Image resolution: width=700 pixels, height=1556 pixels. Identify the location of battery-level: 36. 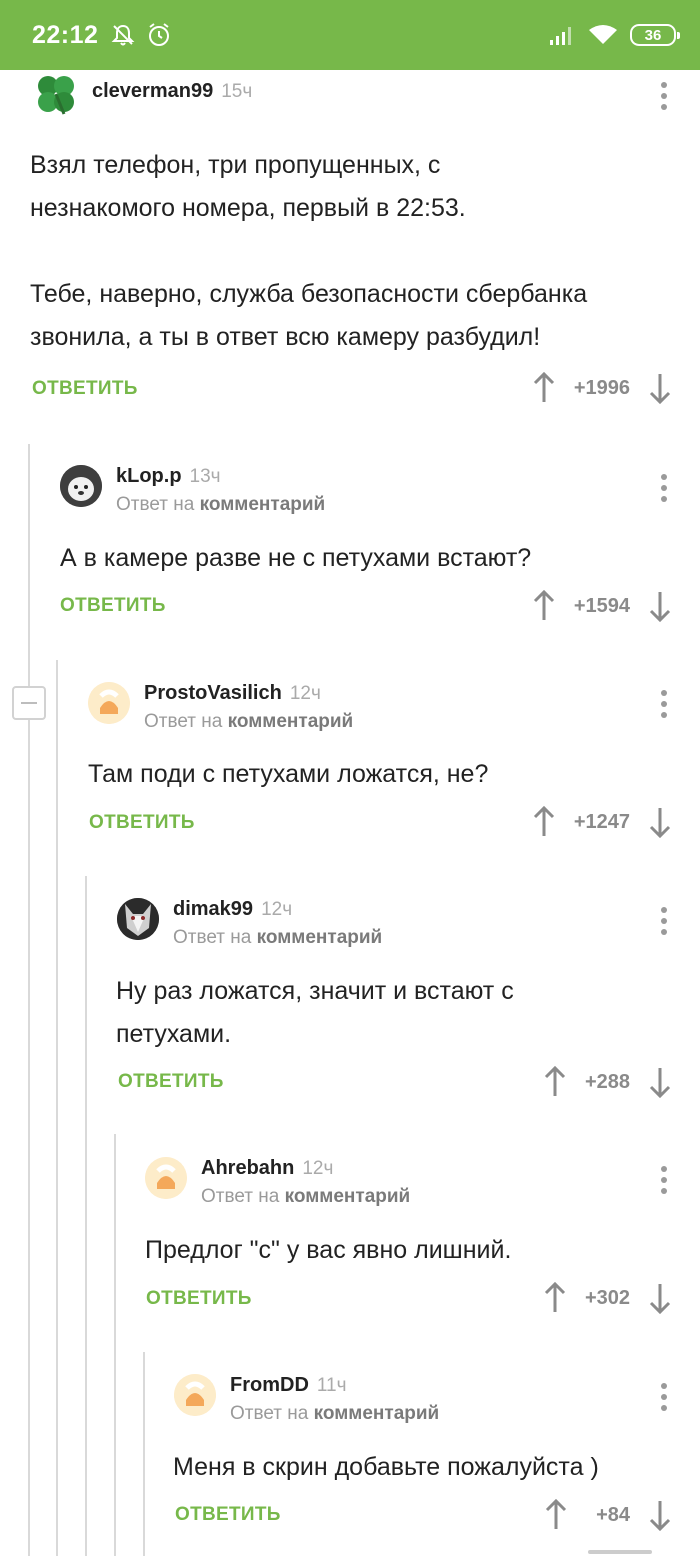
(653, 35).